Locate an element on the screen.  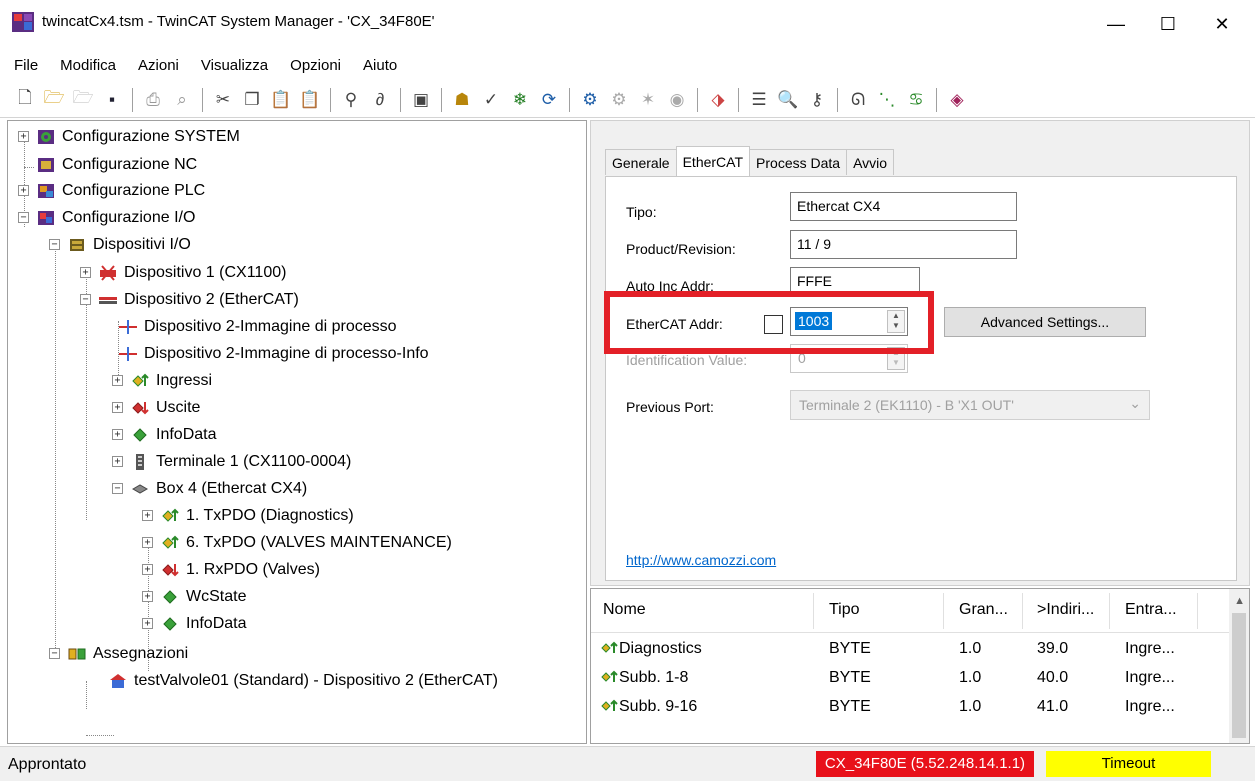
menu-opzioni: Opzioni is located at coordinates (314, 65).